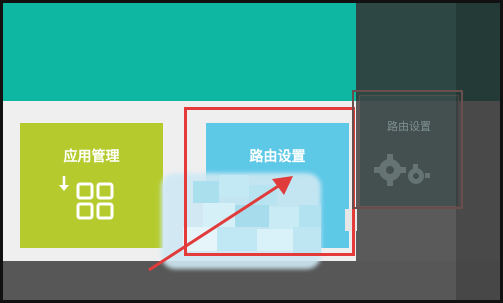 This screenshot has width=503, height=303. Describe the element at coordinates (64, 183) in the screenshot. I see `download-arrow-icon` at that location.